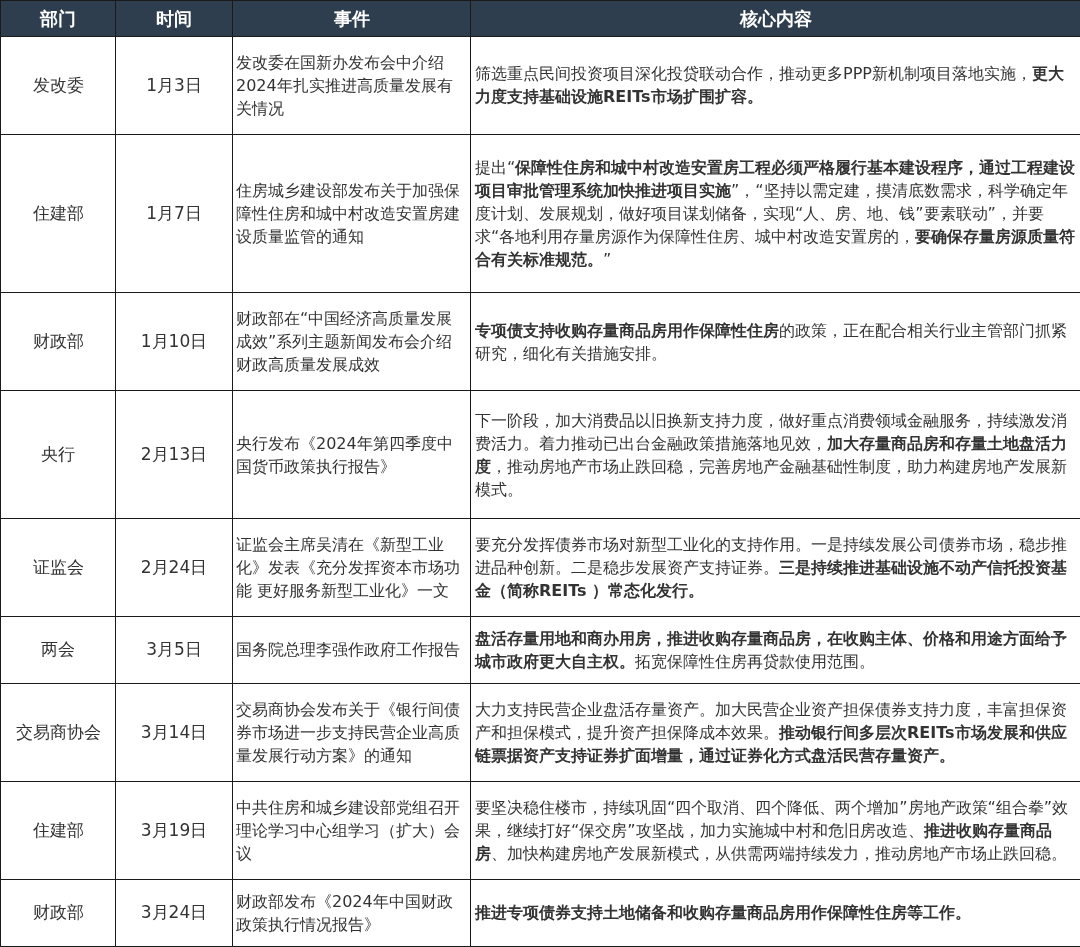  Describe the element at coordinates (58, 732) in the screenshot. I see `table-cell: 交易商协会` at that location.